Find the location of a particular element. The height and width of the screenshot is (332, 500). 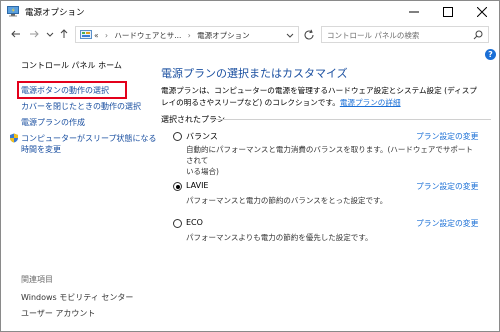

page-title: 電源プランの選択またはカスタマイズ is located at coordinates (254, 73).